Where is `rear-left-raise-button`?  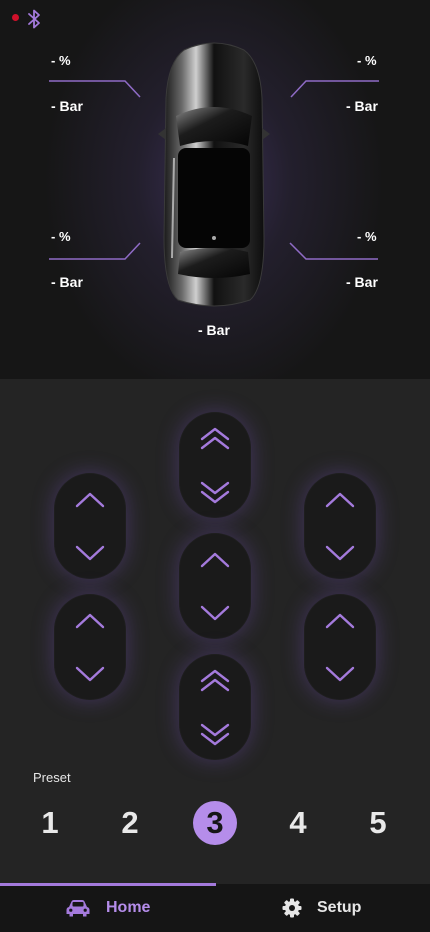
rear-left-raise-button is located at coordinates (90, 620).